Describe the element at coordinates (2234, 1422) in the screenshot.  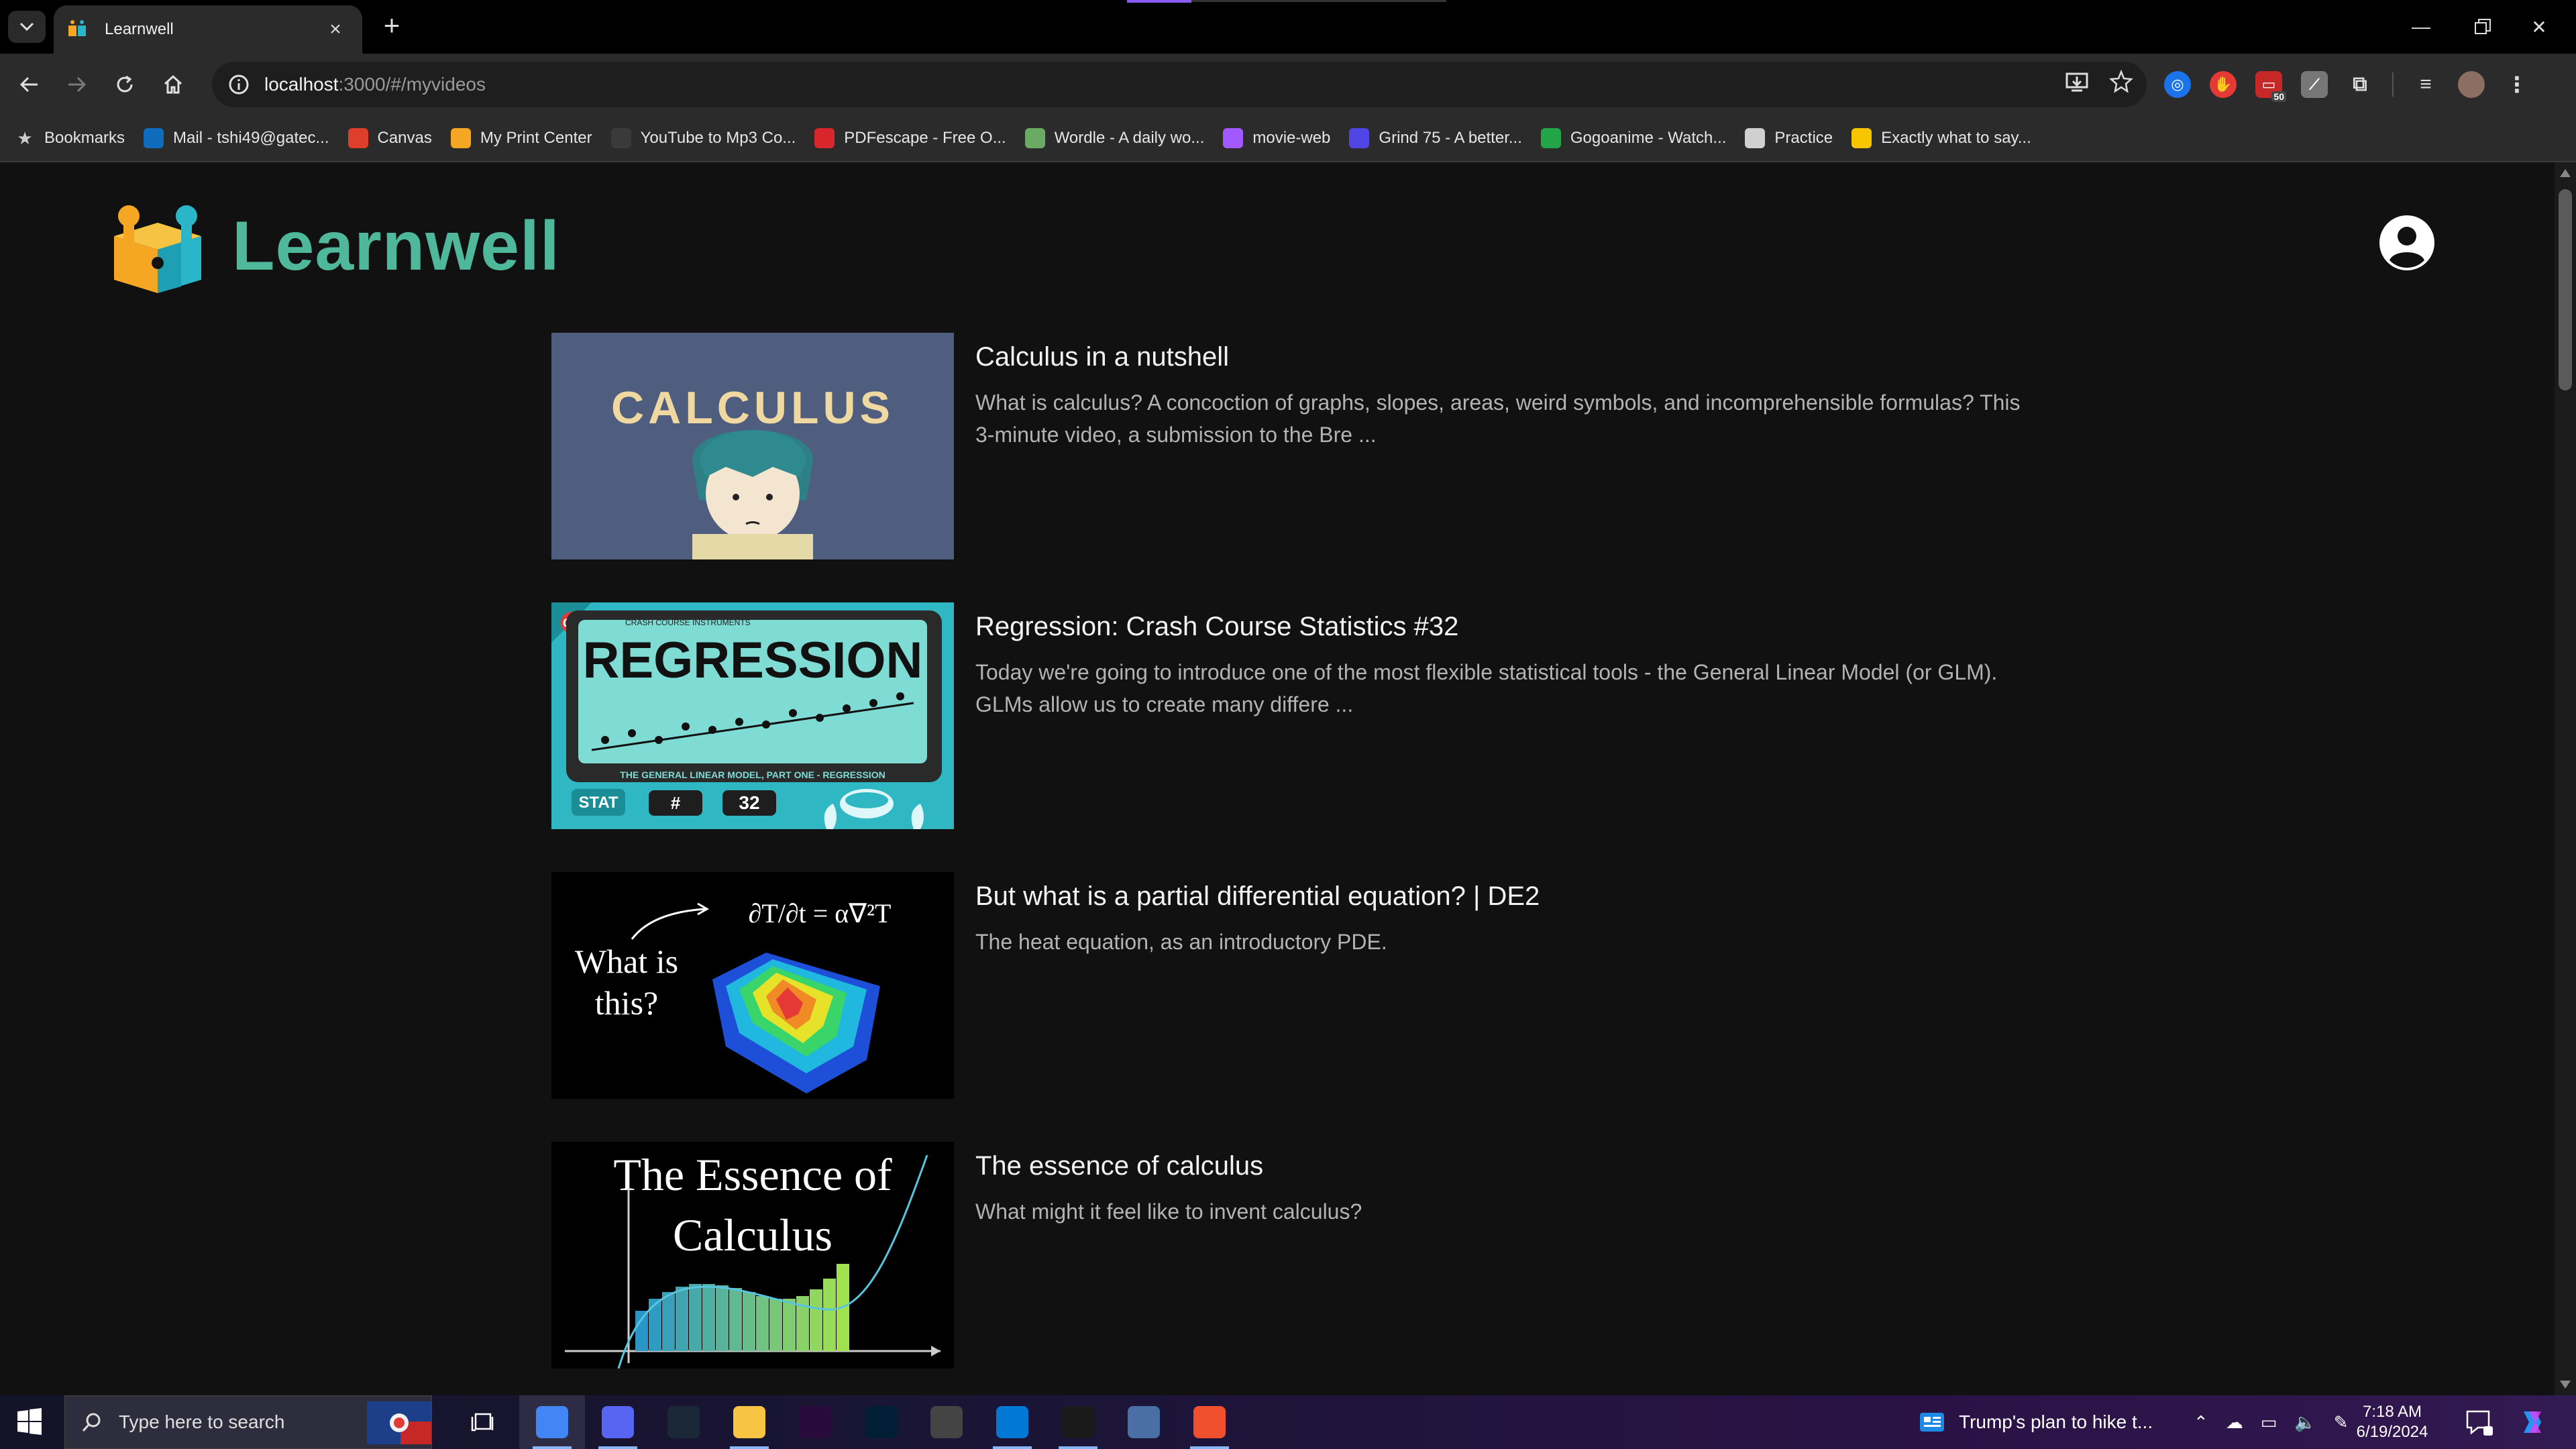
I see `onedrive-sync-icon: ☁` at that location.